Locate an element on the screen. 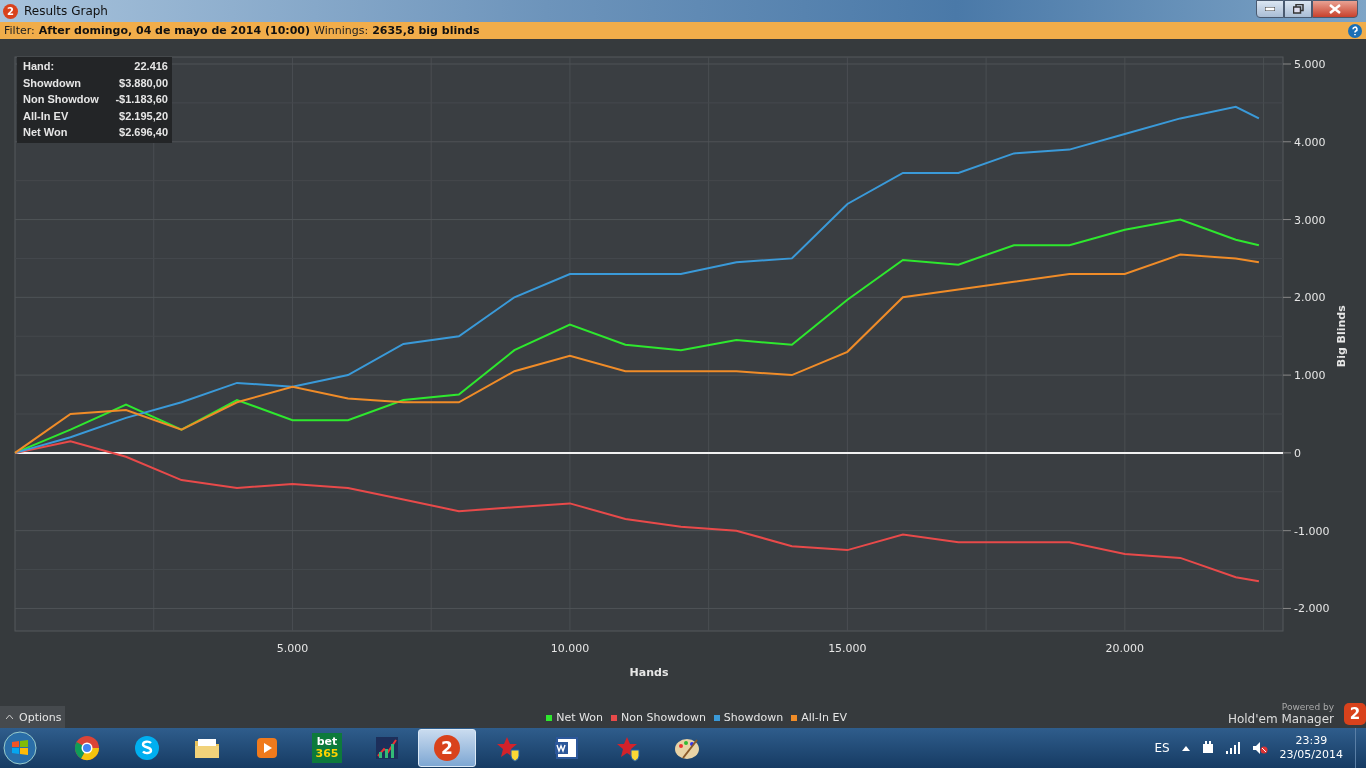  x-tick-label: 5.000 is located at coordinates (292, 648).